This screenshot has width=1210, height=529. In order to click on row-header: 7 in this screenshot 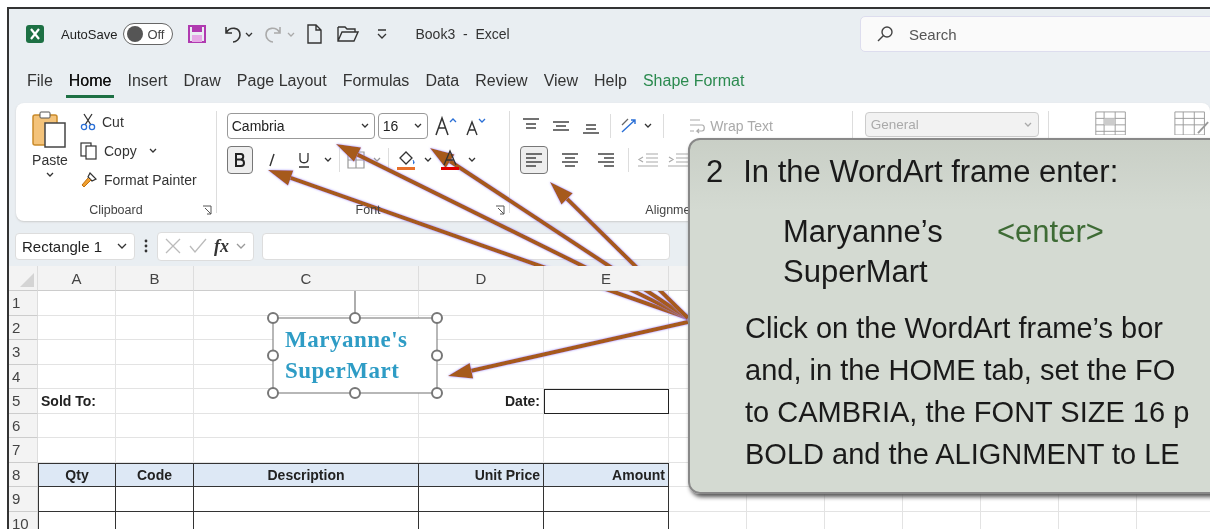, I will do `click(23, 450)`.